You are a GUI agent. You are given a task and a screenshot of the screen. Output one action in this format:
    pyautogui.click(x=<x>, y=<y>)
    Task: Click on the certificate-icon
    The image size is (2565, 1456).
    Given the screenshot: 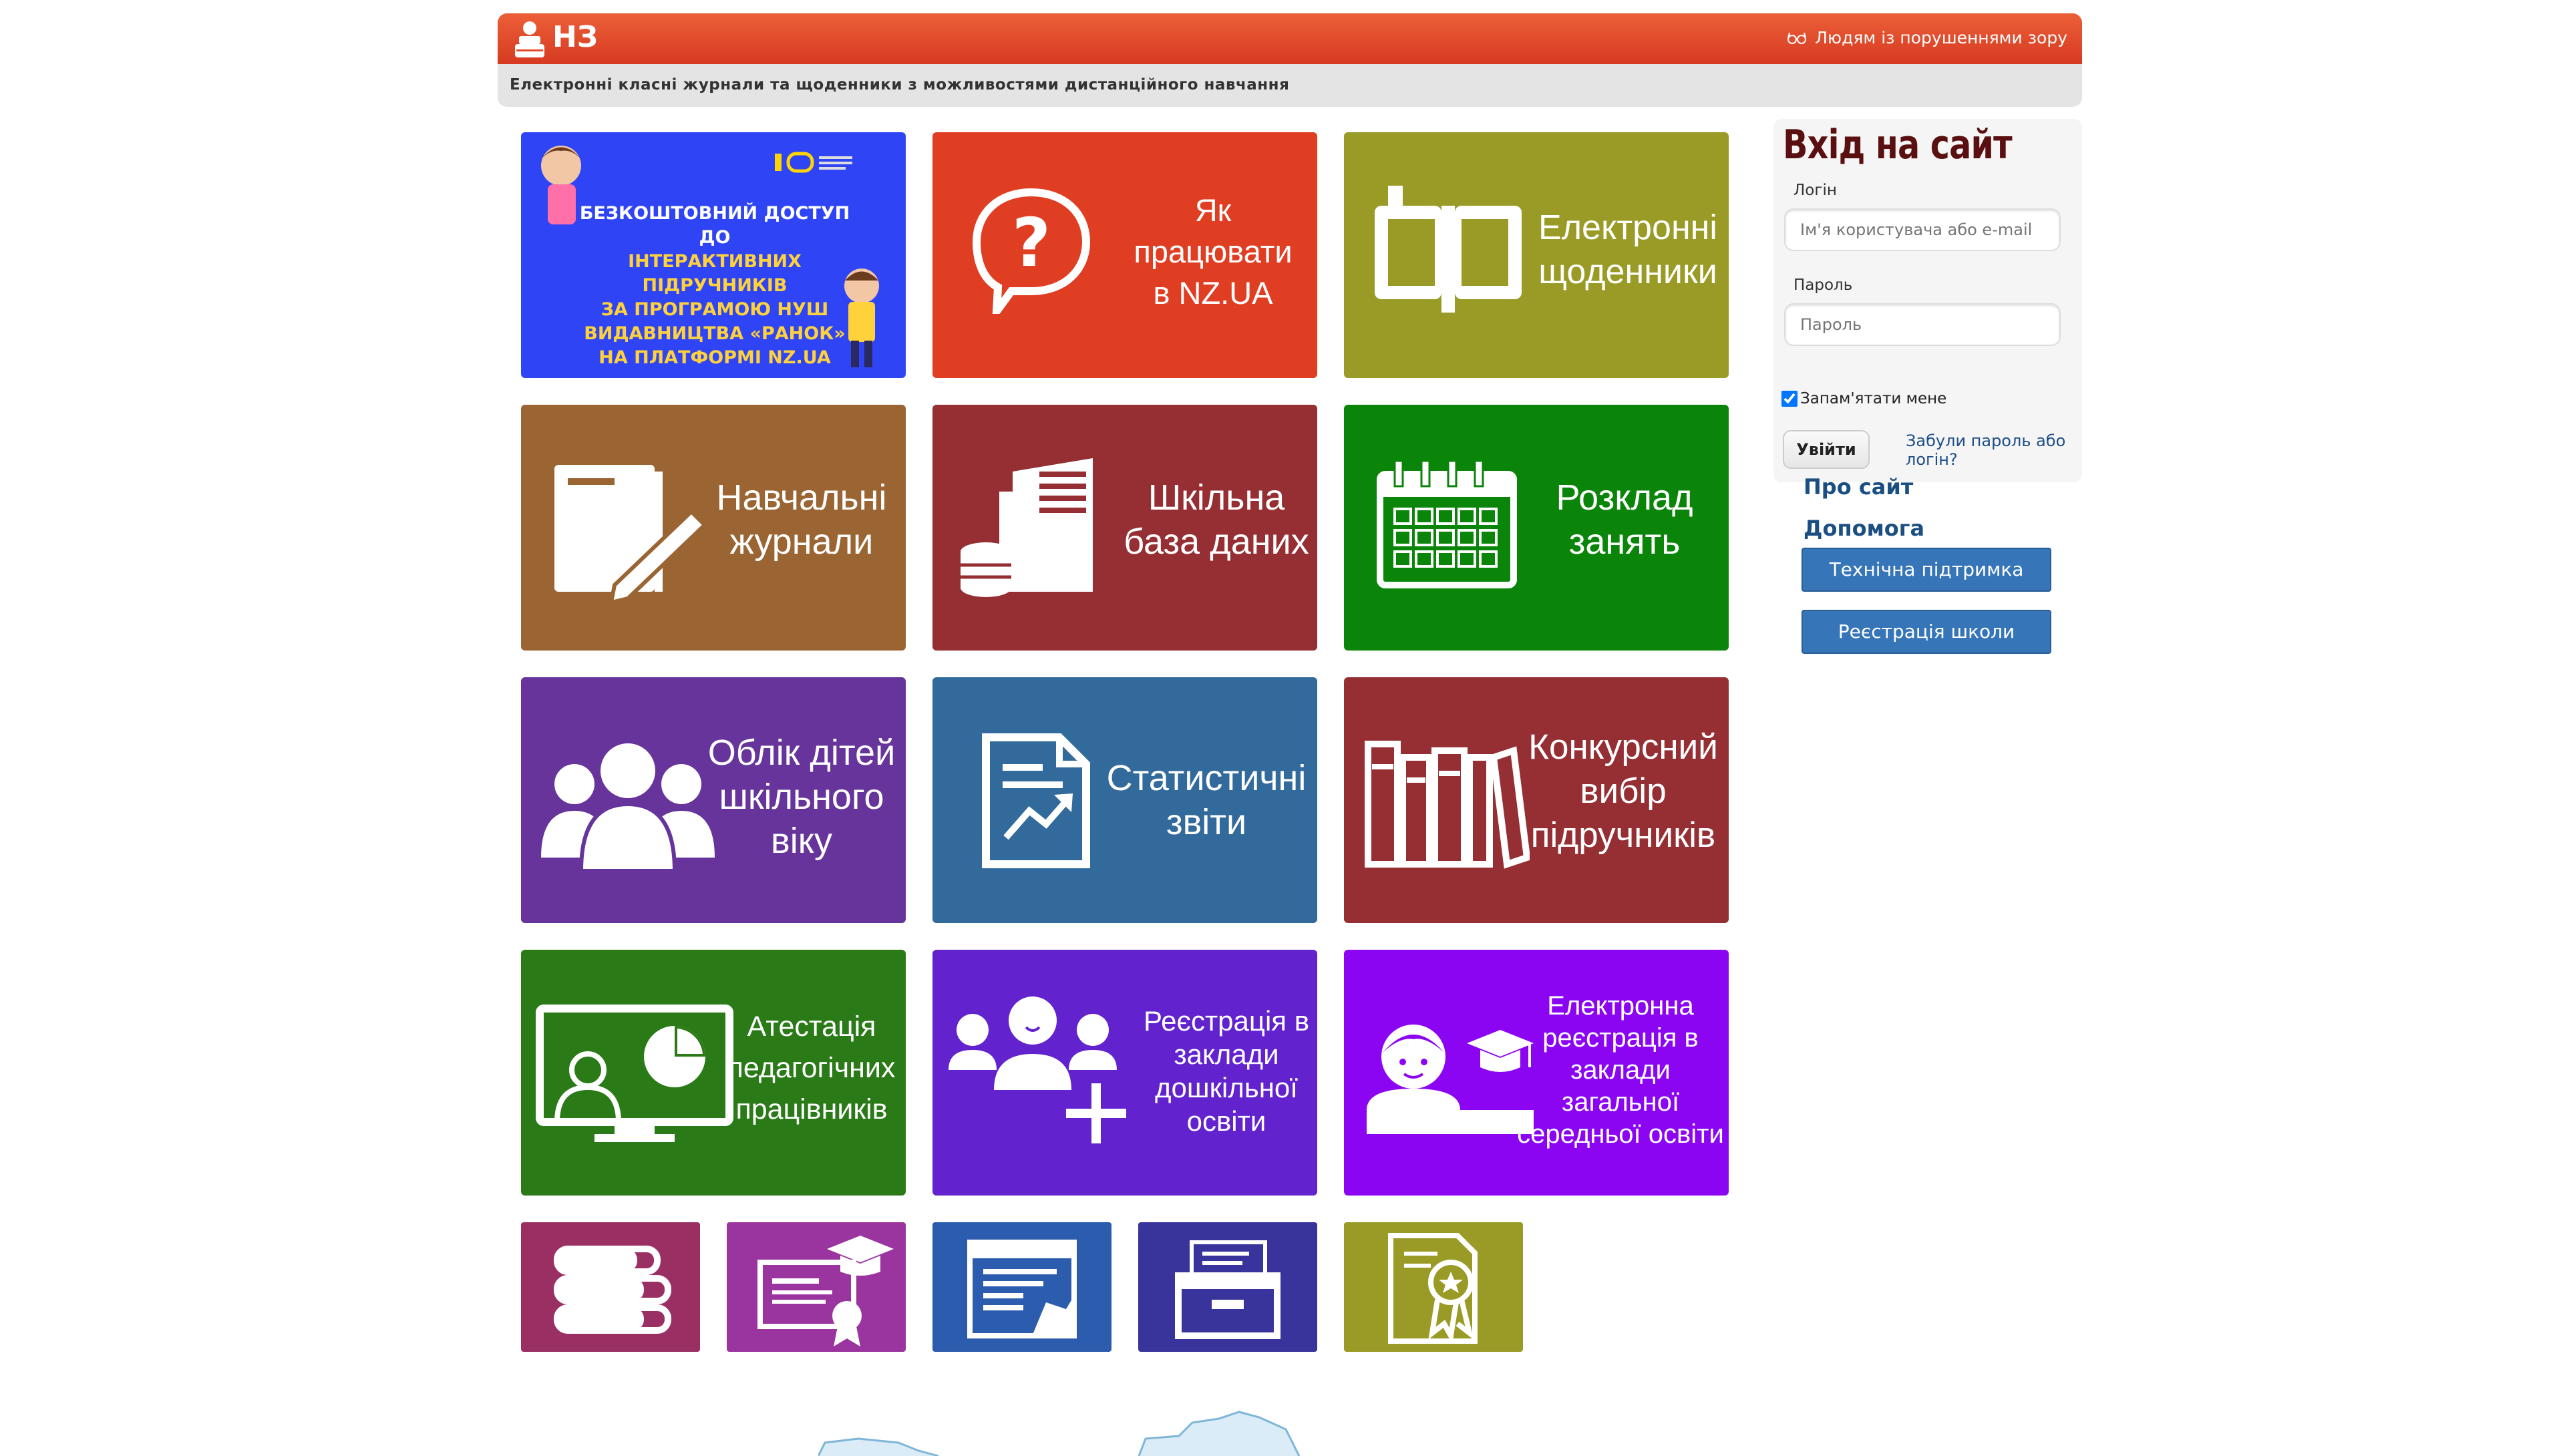 What is the action you would take?
    pyautogui.click(x=1433, y=1289)
    